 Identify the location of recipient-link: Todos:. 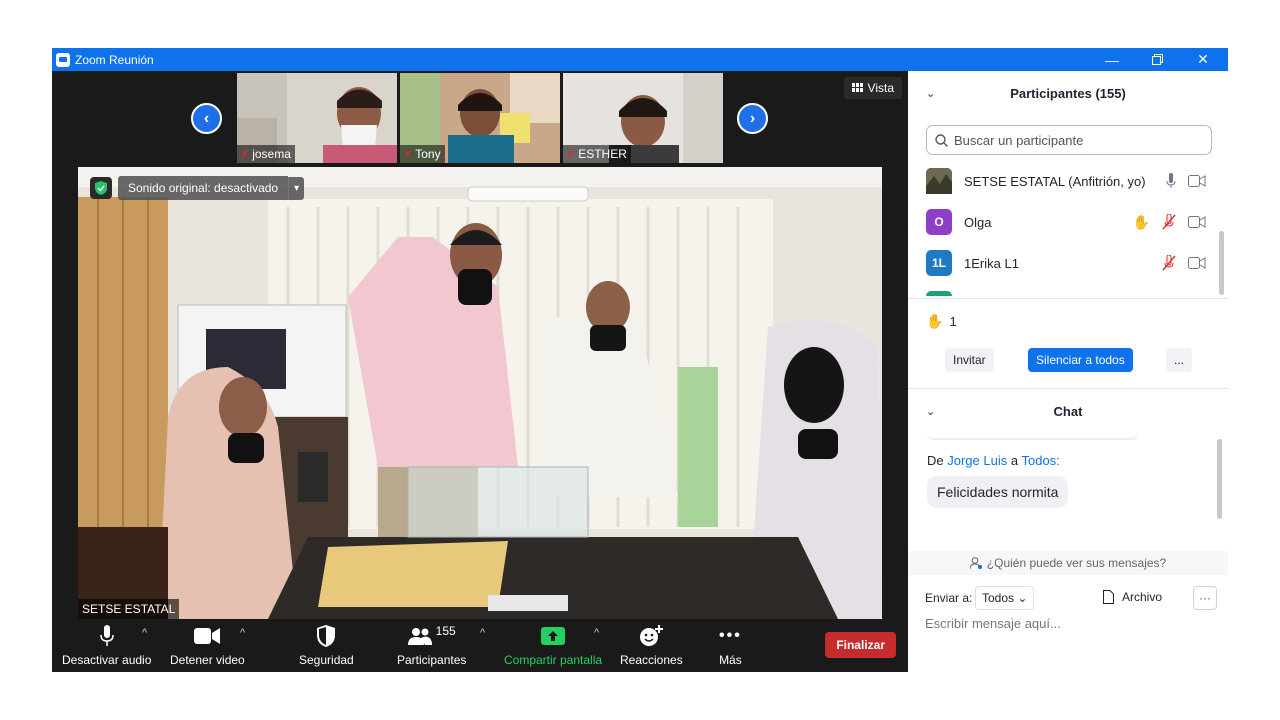
(1040, 460).